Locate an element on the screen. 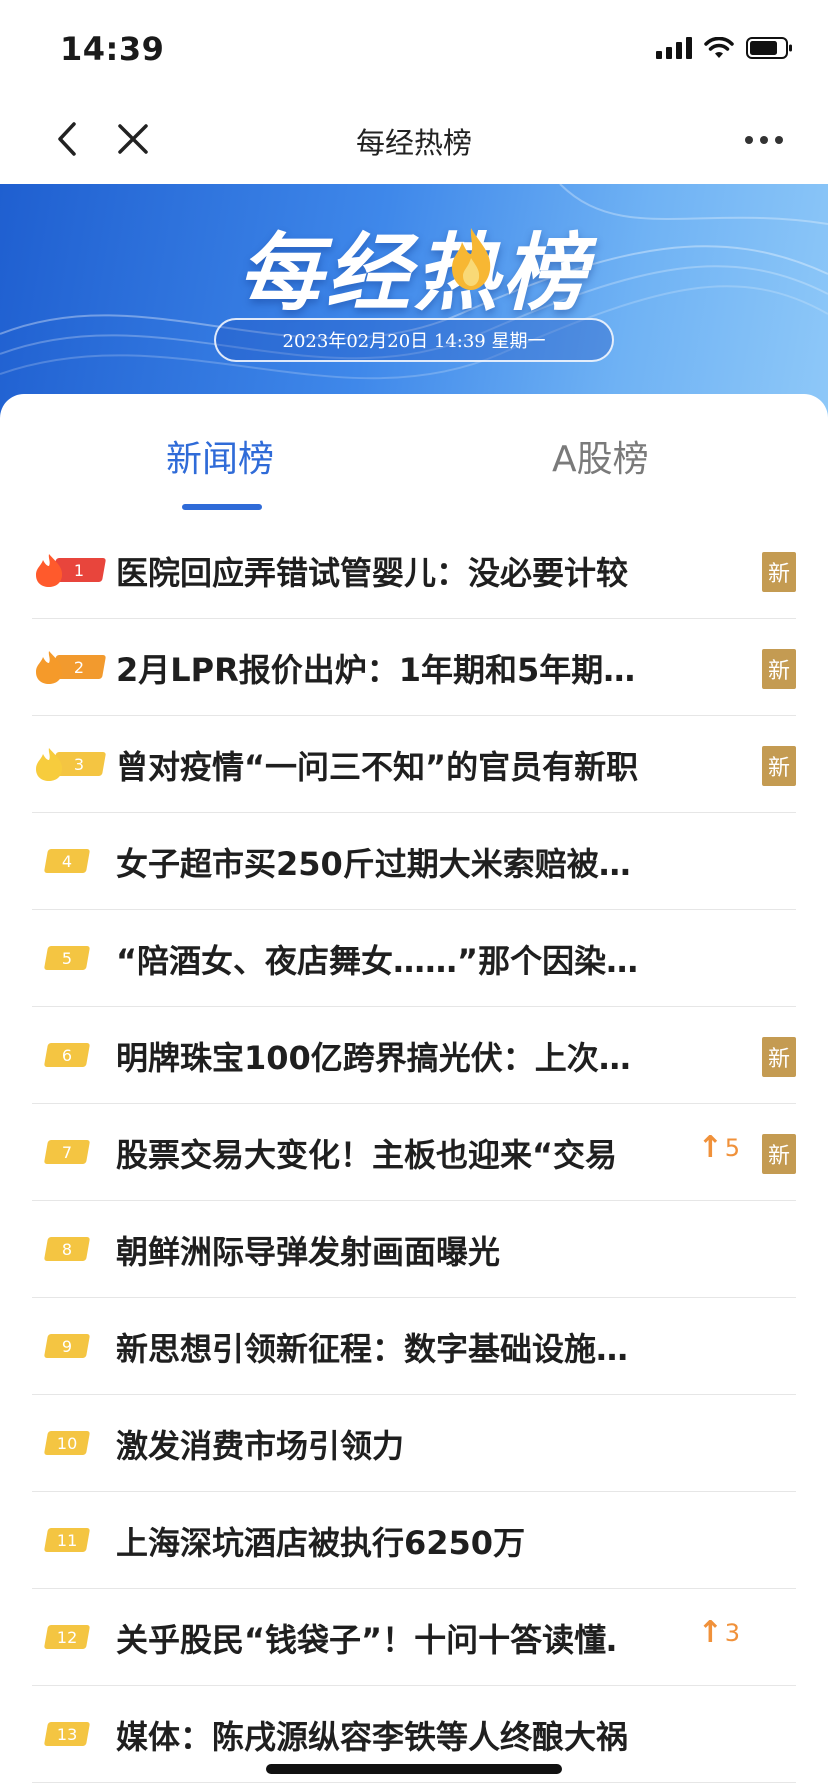 This screenshot has width=828, height=1792. rank-indicator: 10 is located at coordinates (68, 1443).